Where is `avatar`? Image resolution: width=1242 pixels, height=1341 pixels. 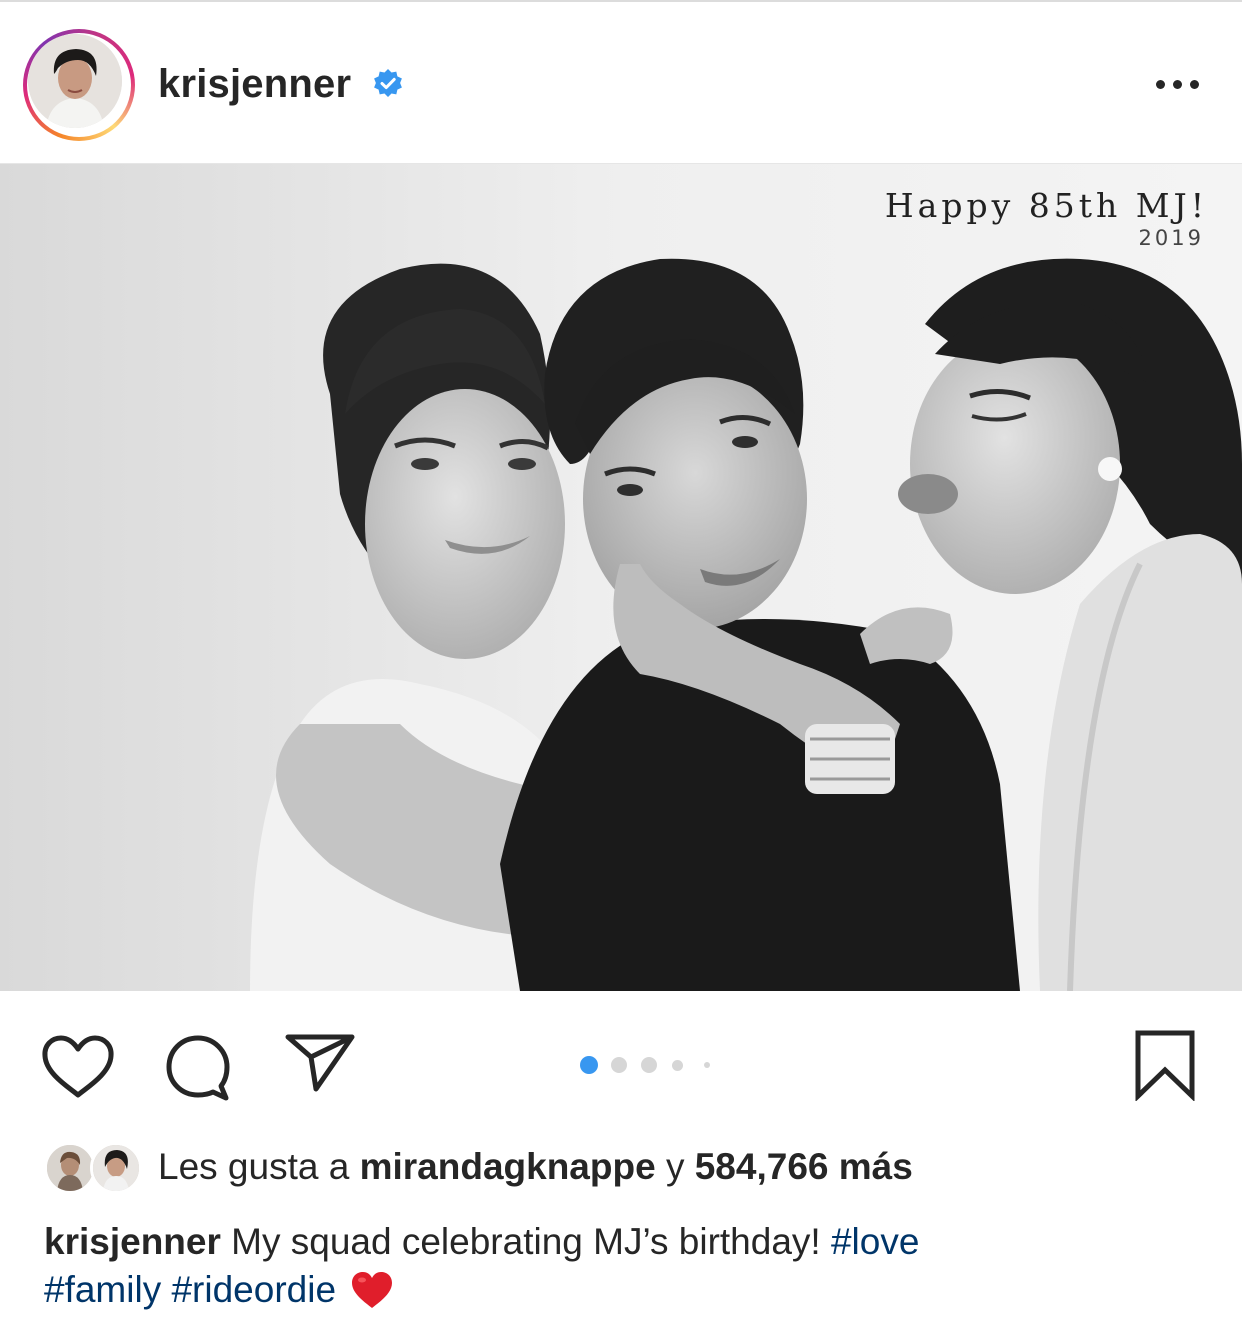
avatar is located at coordinates (75, 81).